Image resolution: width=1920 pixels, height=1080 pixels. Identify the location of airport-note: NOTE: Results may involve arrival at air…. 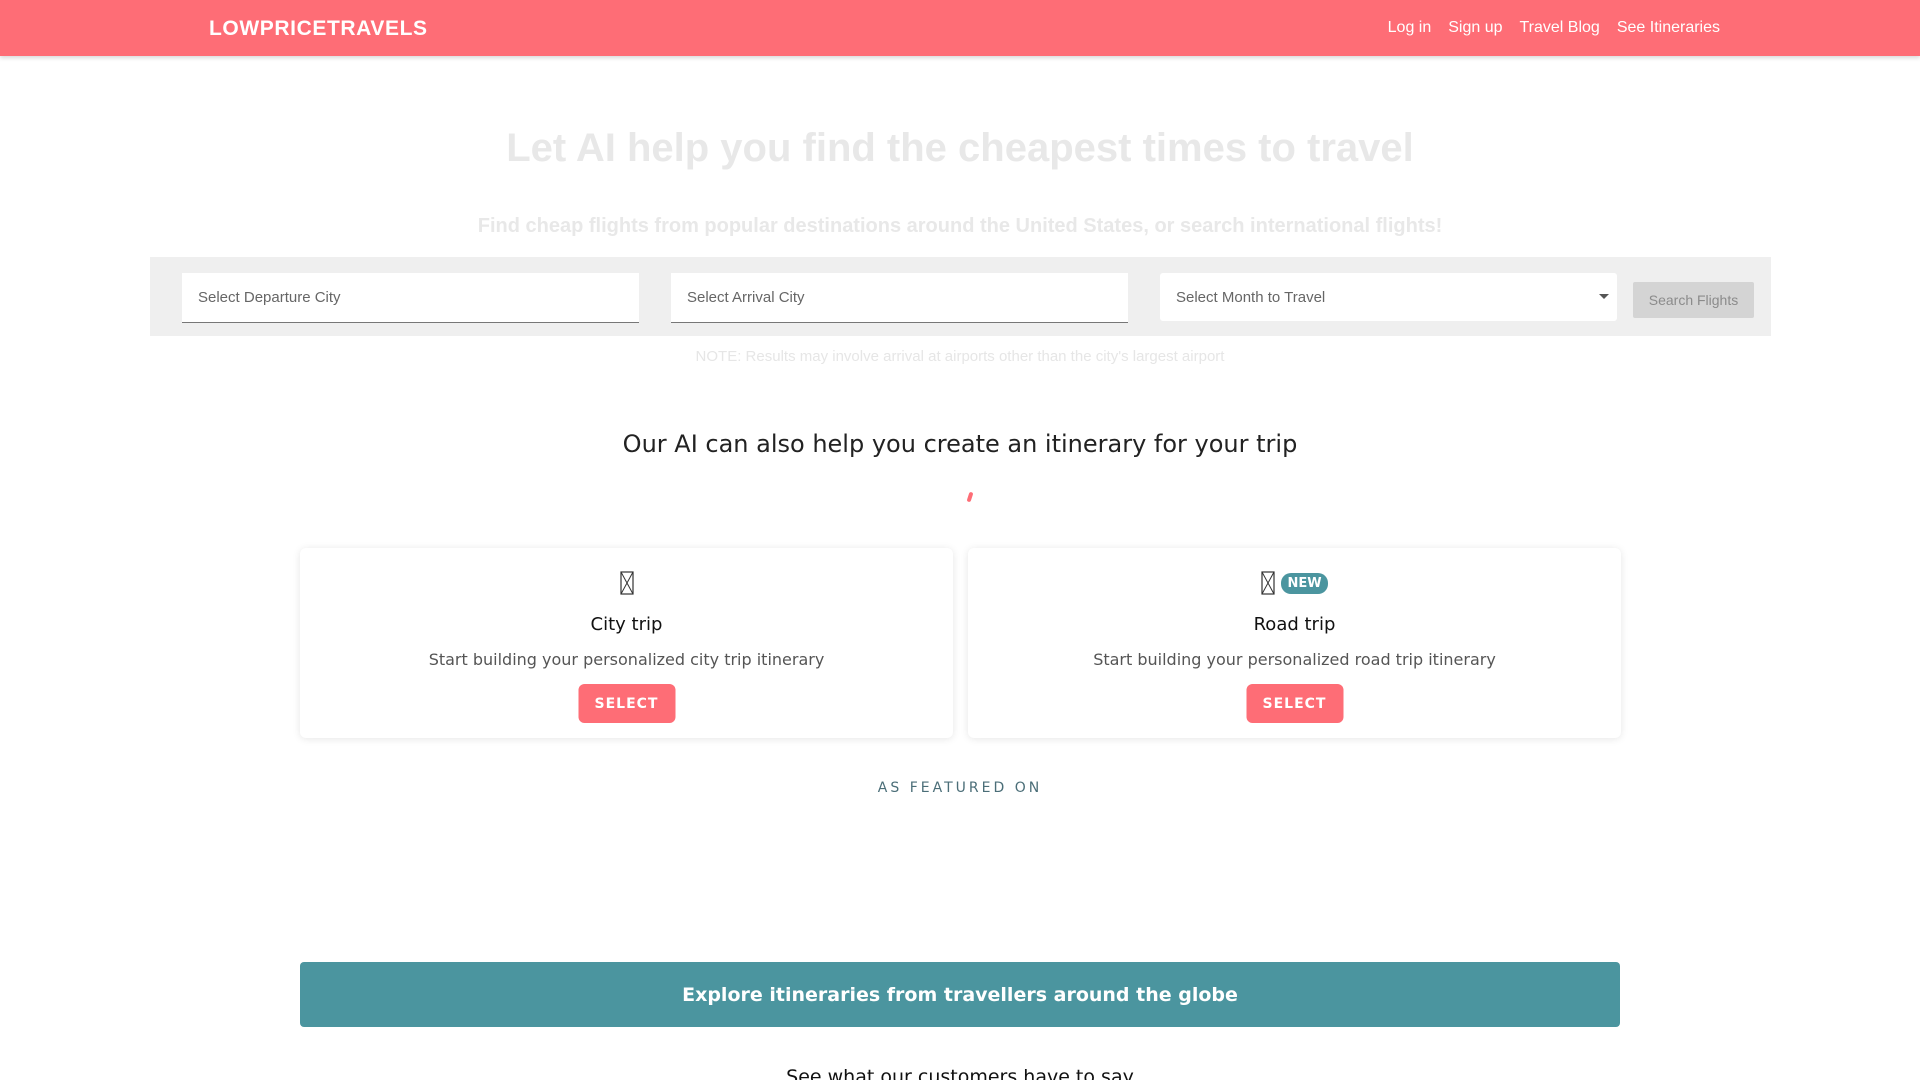
(960, 356).